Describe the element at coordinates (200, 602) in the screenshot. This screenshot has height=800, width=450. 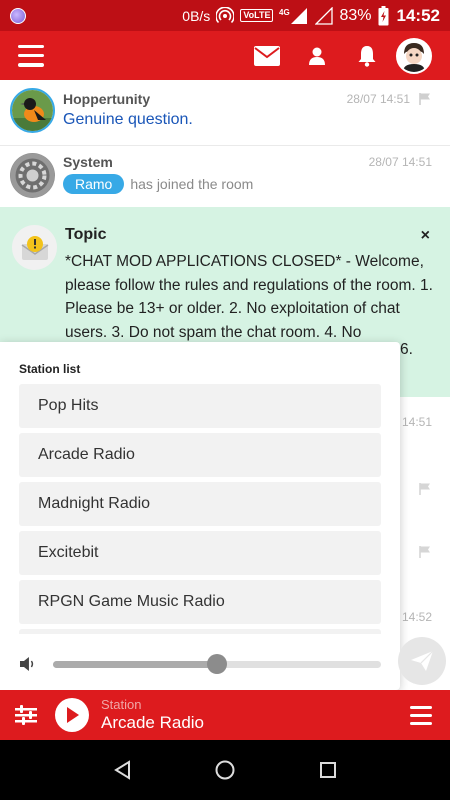
I see `station-item: RPGN Game Music Radio` at that location.